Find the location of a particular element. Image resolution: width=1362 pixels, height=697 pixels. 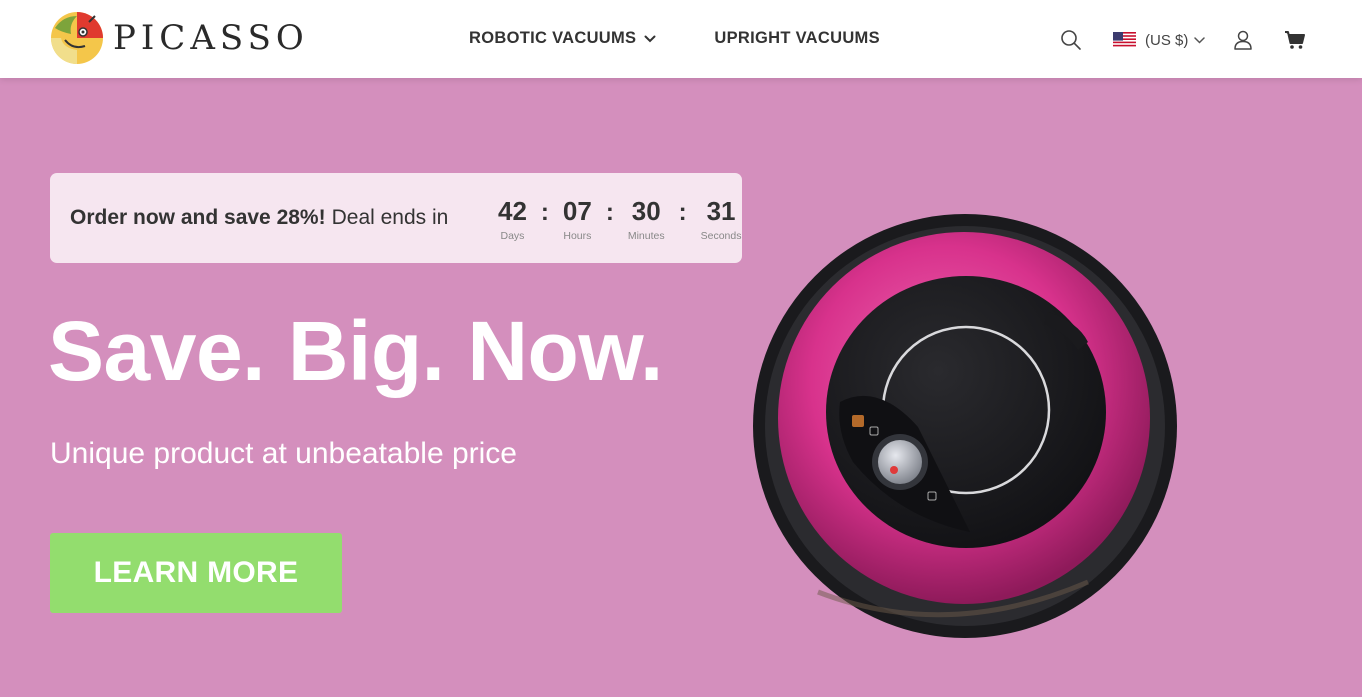

picasso-face-logo-icon is located at coordinates (77, 38).